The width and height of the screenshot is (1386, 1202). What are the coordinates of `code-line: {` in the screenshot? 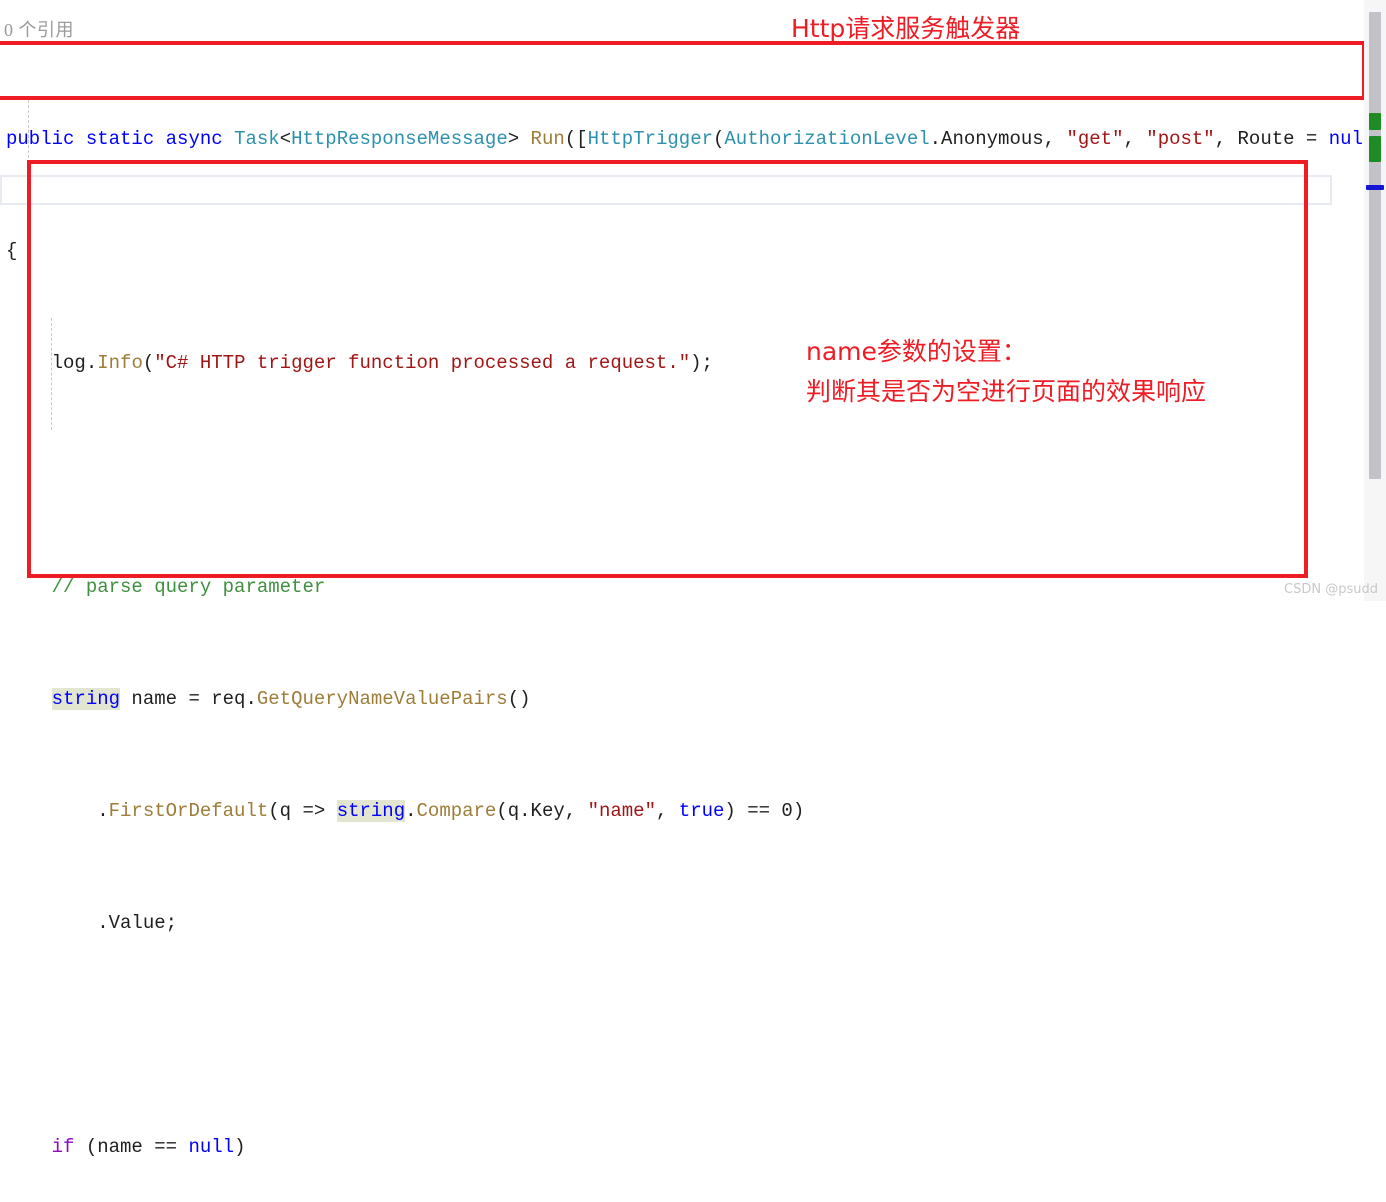 It's located at (693, 251).